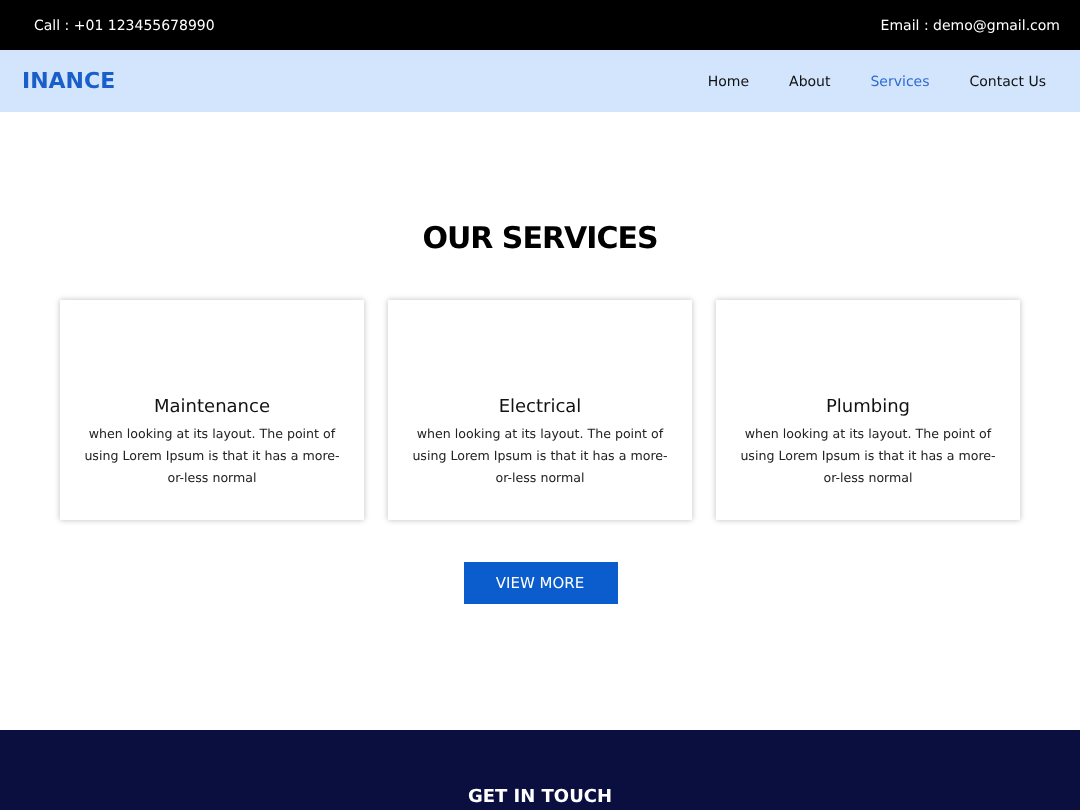 The image size is (1080, 810). What do you see at coordinates (540, 408) in the screenshot?
I see `card-title: Electrical` at bounding box center [540, 408].